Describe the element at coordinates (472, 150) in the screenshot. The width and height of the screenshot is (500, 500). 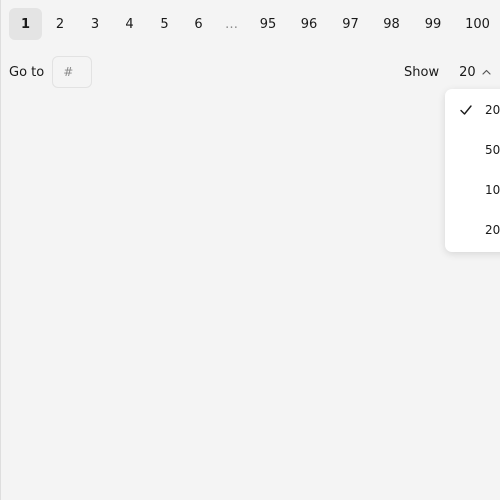
I see `page-size-option-50: 50` at that location.